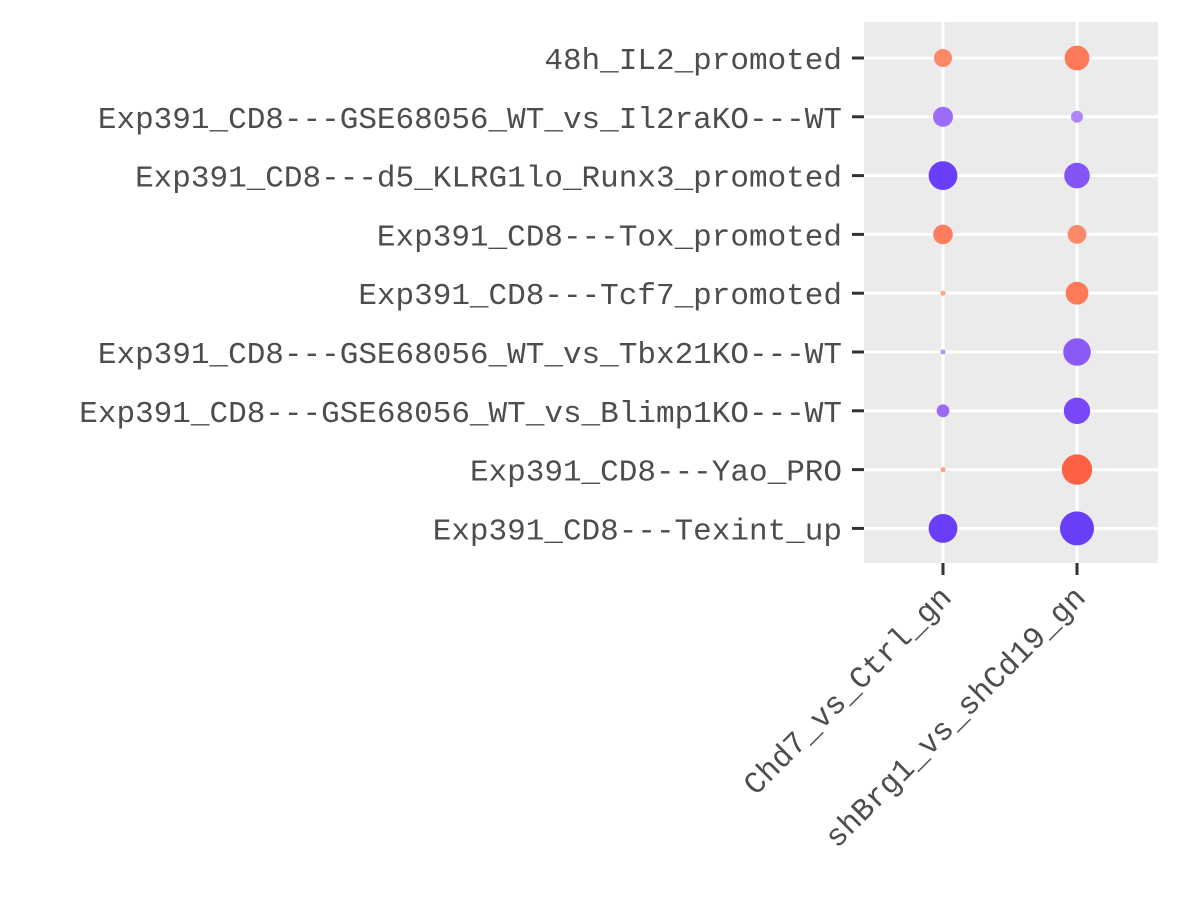  I want to click on y-axis-tick-label: 48h_IL2_promoted, so click(693, 61).